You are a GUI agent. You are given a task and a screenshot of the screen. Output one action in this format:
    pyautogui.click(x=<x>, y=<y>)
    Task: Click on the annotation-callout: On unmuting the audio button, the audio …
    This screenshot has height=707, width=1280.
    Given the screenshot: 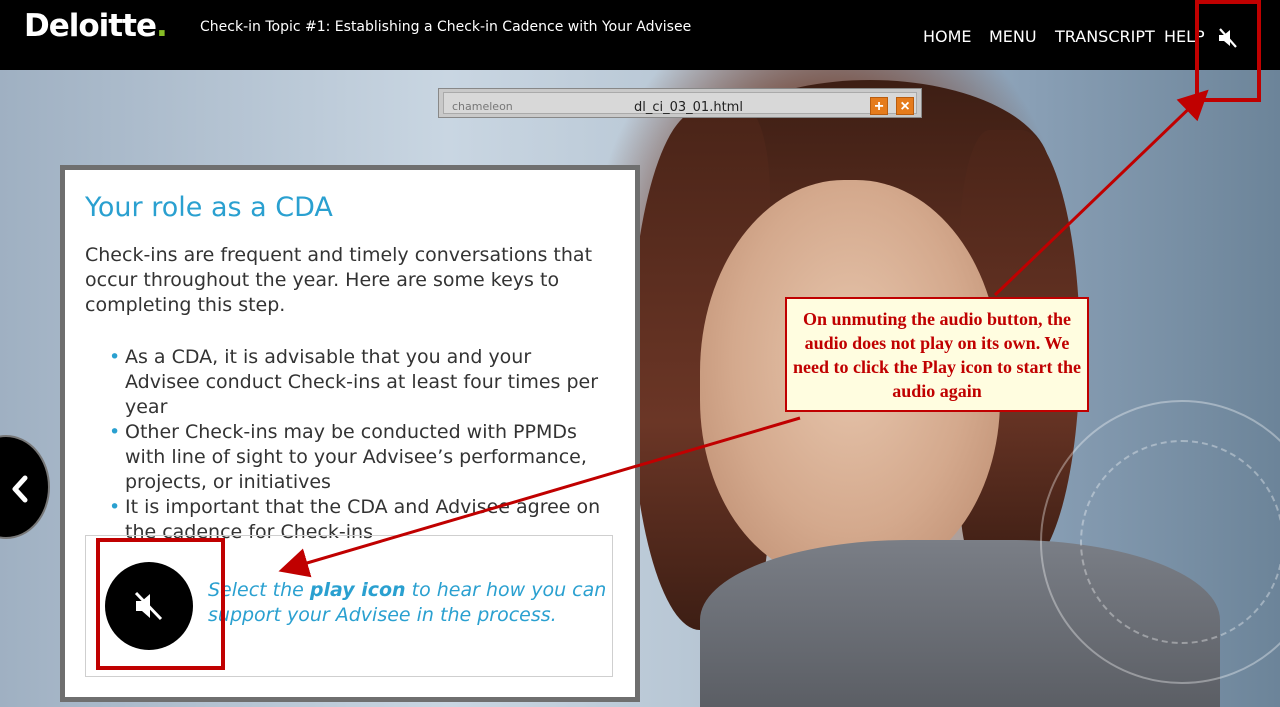 What is the action you would take?
    pyautogui.click(x=937, y=354)
    